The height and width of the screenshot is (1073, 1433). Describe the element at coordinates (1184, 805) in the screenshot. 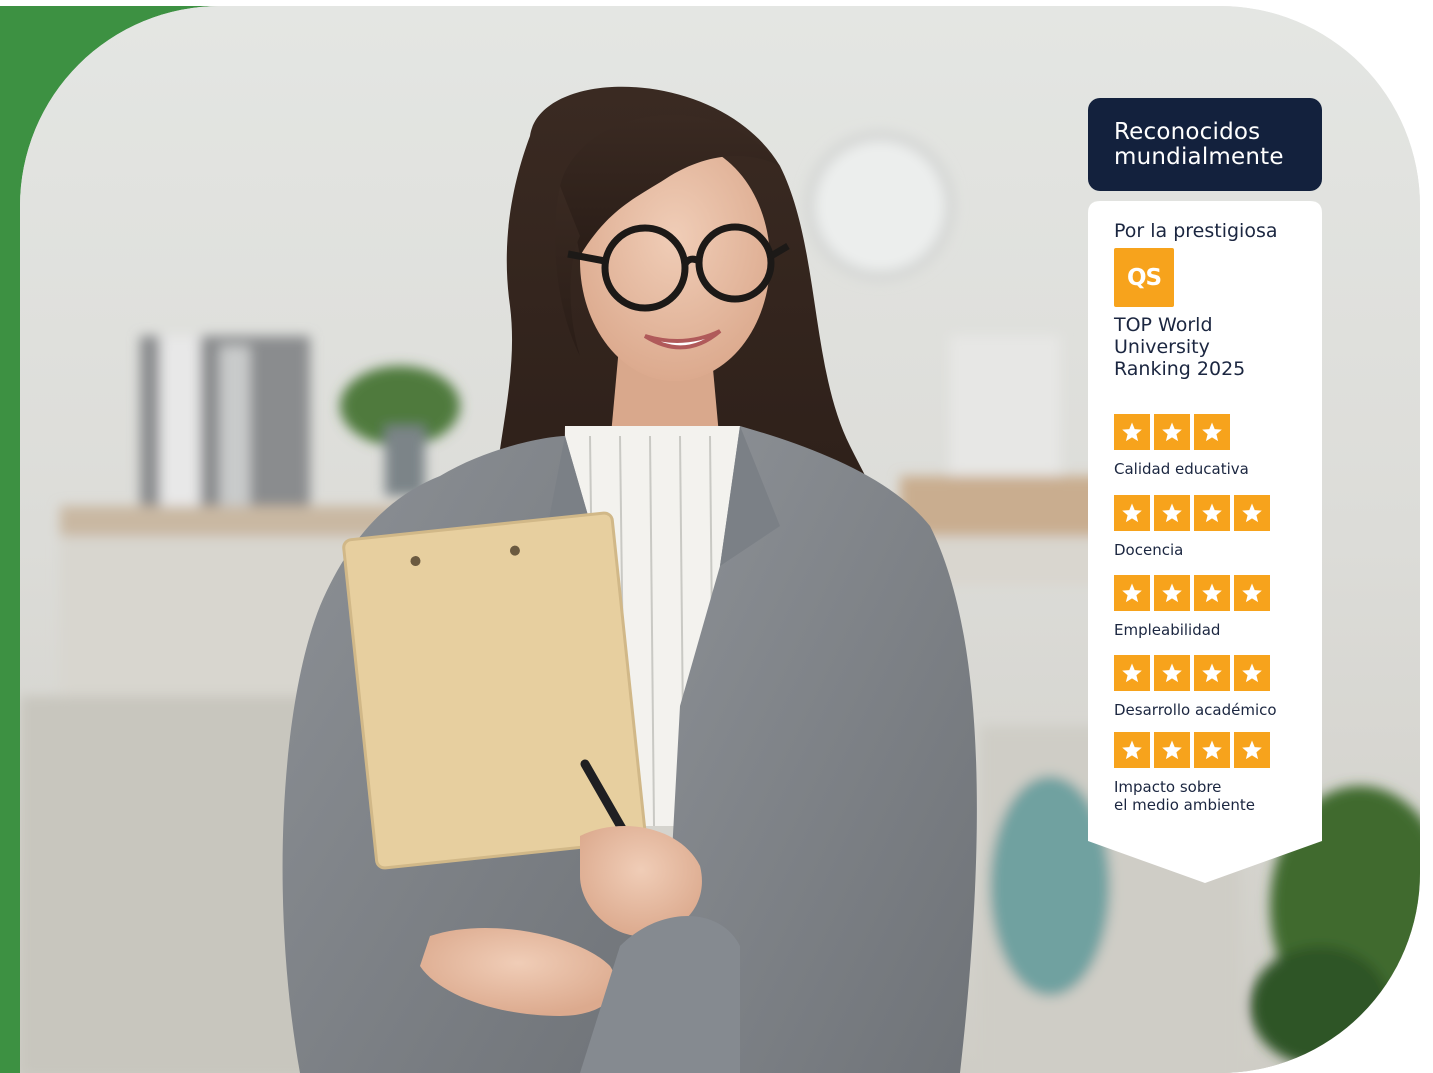

I see `criterion-label-line-2: el medio ambiente` at that location.